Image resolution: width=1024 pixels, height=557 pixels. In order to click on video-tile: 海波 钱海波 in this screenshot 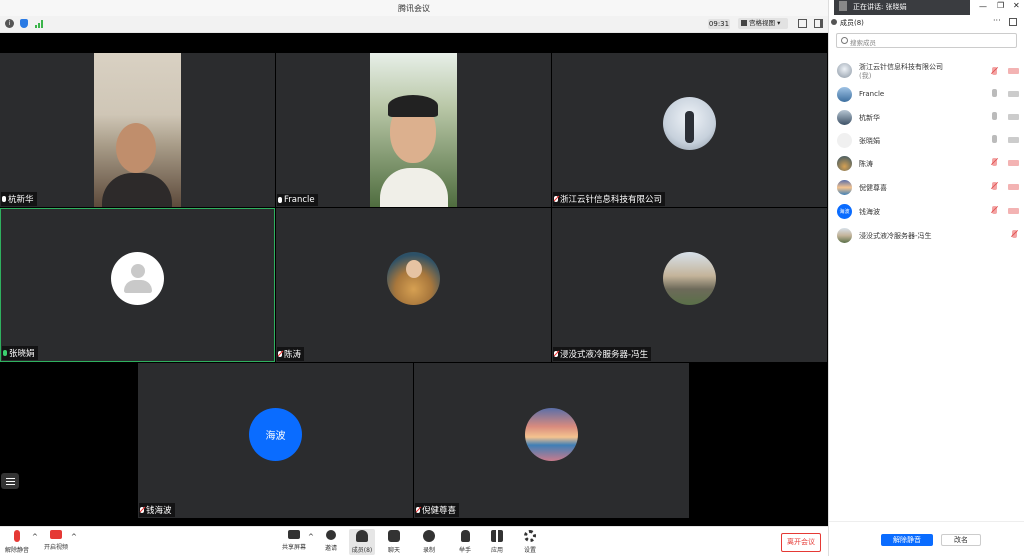, I will do `click(275, 440)`.